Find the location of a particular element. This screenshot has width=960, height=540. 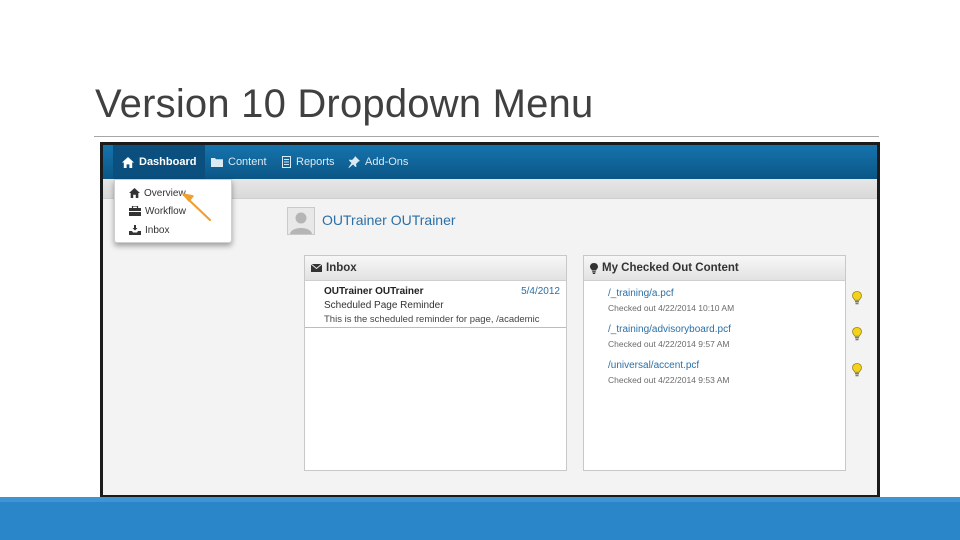

checked-out-meta: Checked out 4/22/2014 9:53 AM is located at coordinates (669, 380).